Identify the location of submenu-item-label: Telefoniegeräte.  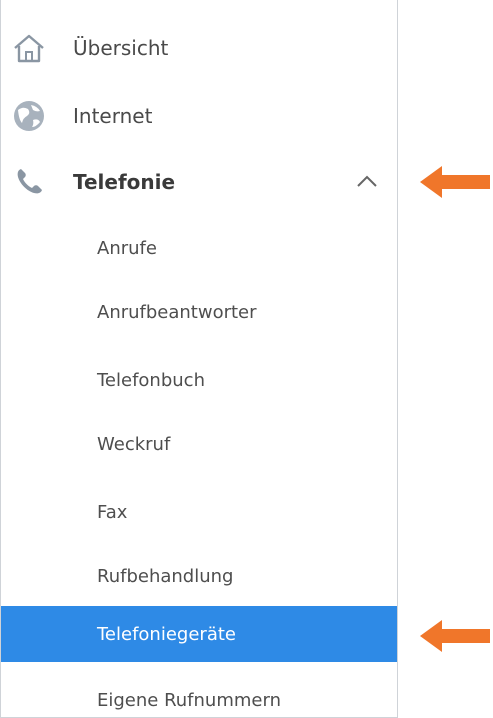
(166, 634).